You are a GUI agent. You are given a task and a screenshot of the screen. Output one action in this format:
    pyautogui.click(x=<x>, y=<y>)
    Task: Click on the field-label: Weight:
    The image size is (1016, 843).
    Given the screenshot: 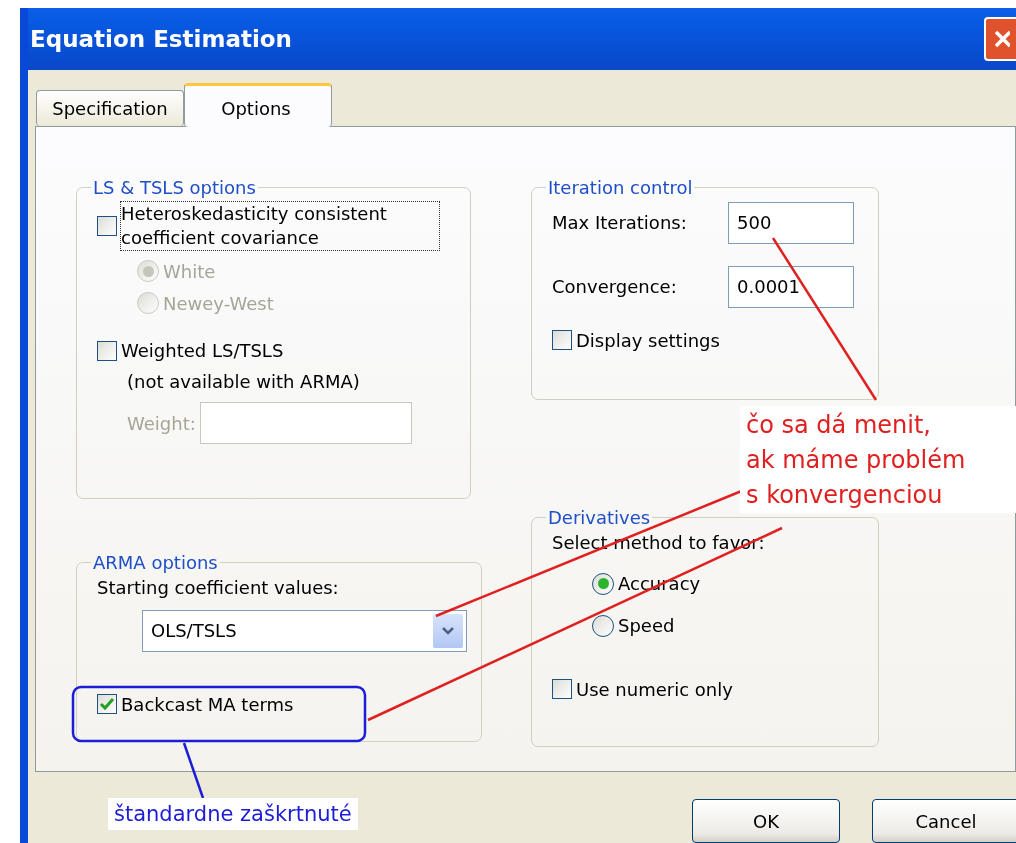 What is the action you would take?
    pyautogui.click(x=161, y=423)
    